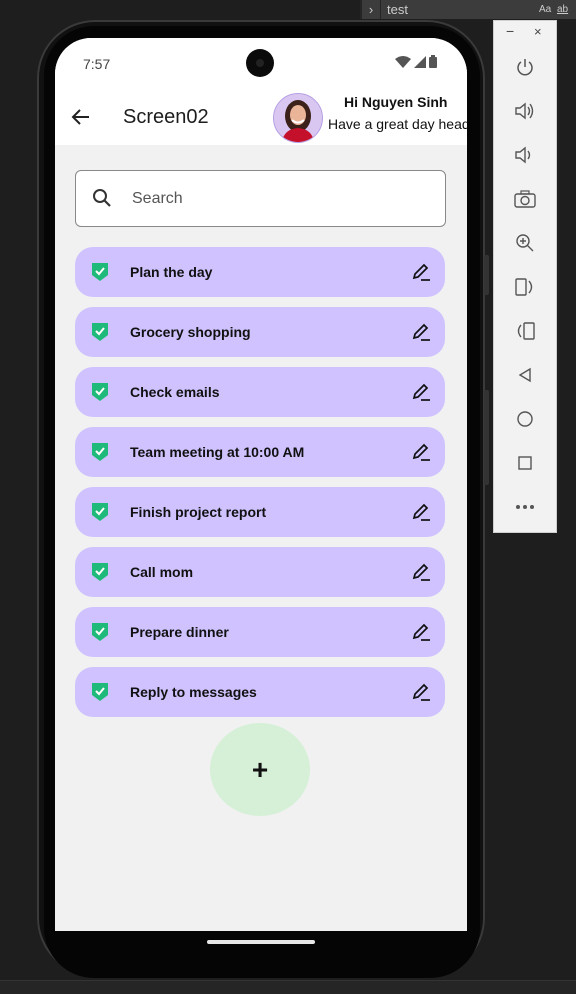 The width and height of the screenshot is (576, 994). I want to click on todo-label: Prepare dinner, so click(179, 632).